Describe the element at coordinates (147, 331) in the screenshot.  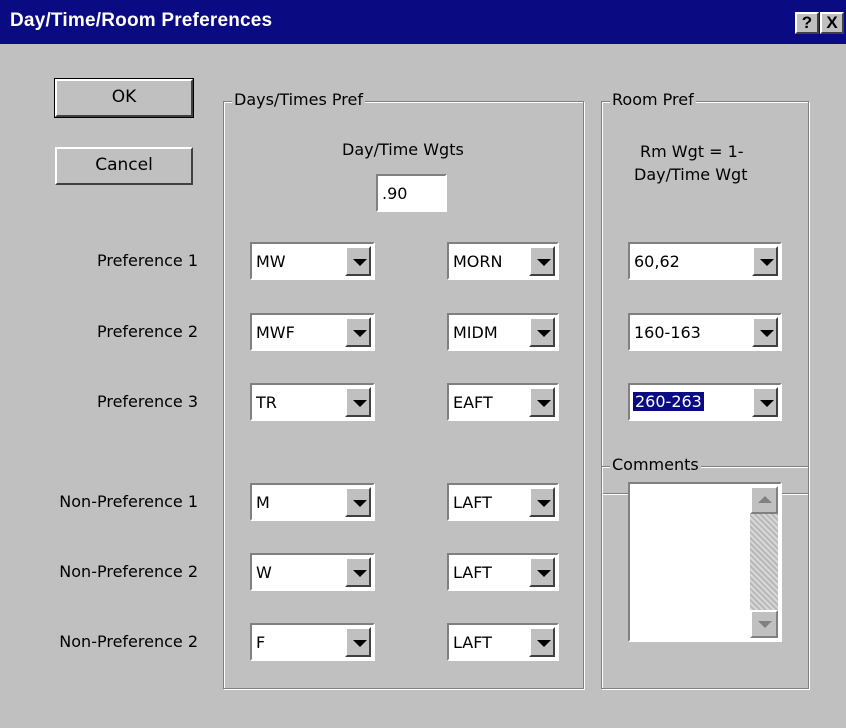
I see `row-label-preference-2: Preference 2` at that location.